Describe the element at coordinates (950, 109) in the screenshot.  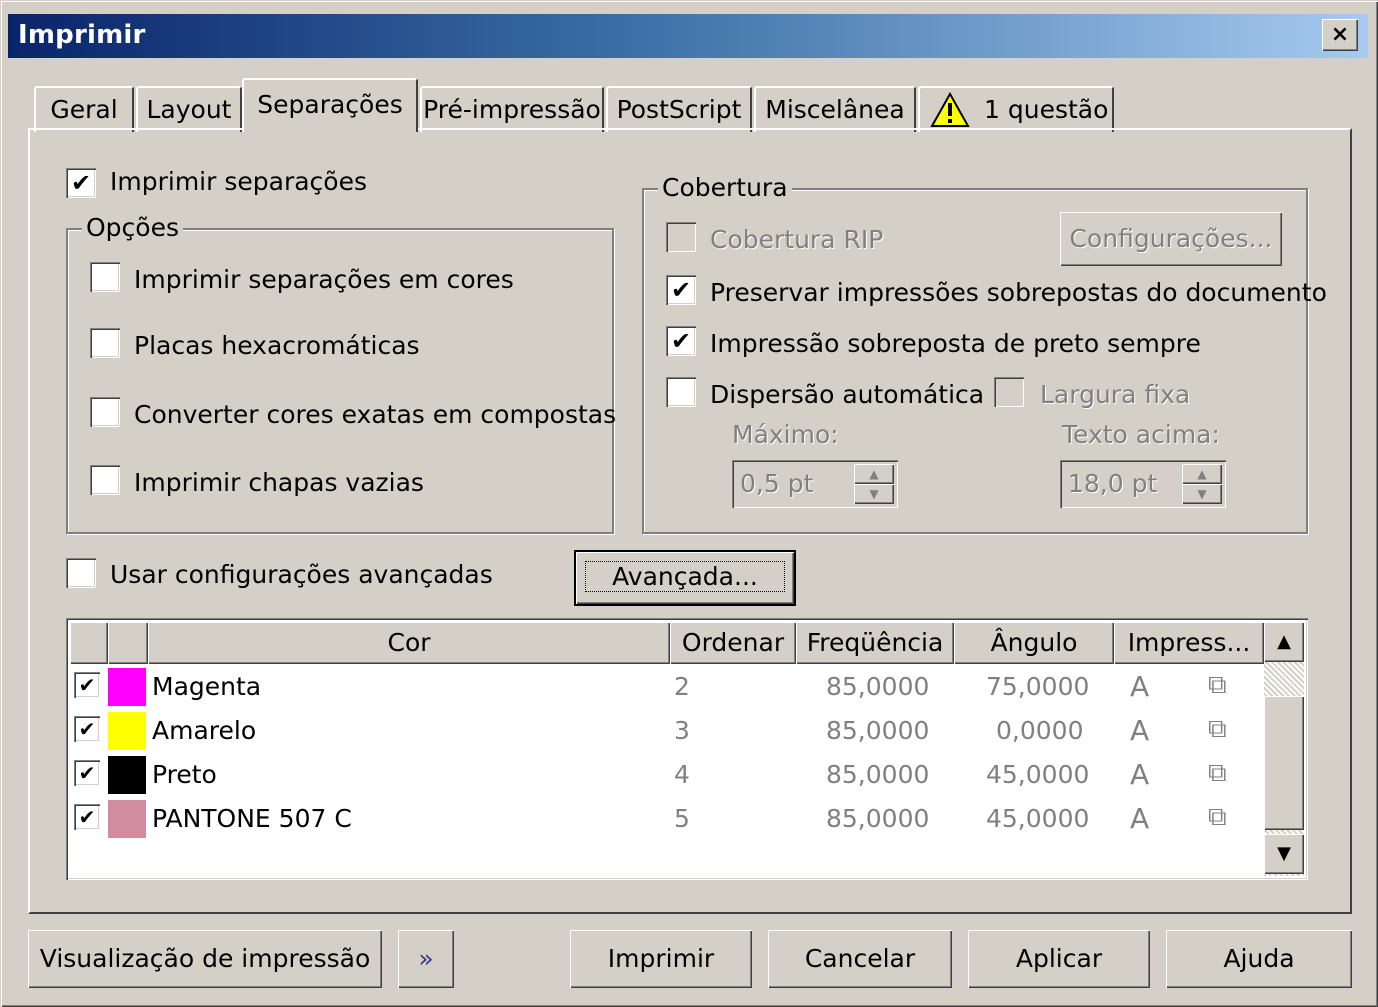
I see `warning-icon` at that location.